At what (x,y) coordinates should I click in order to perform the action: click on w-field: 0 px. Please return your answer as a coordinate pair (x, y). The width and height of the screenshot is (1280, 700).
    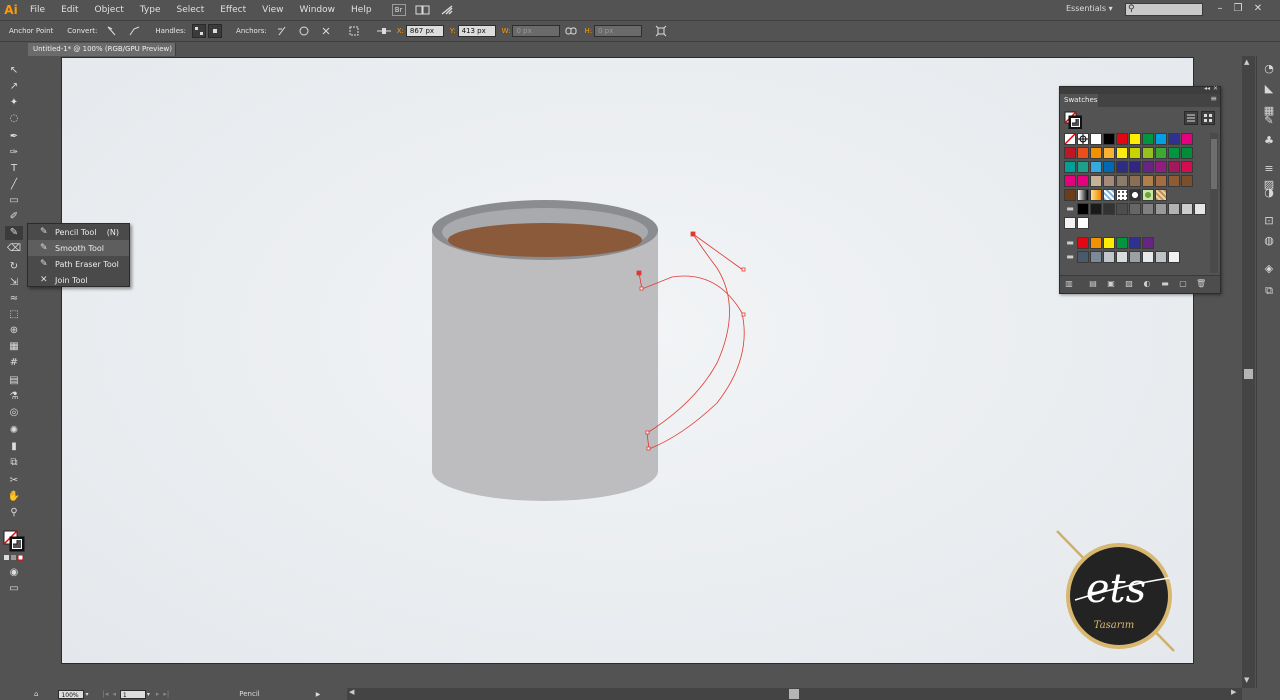
    Looking at the image, I should click on (536, 31).